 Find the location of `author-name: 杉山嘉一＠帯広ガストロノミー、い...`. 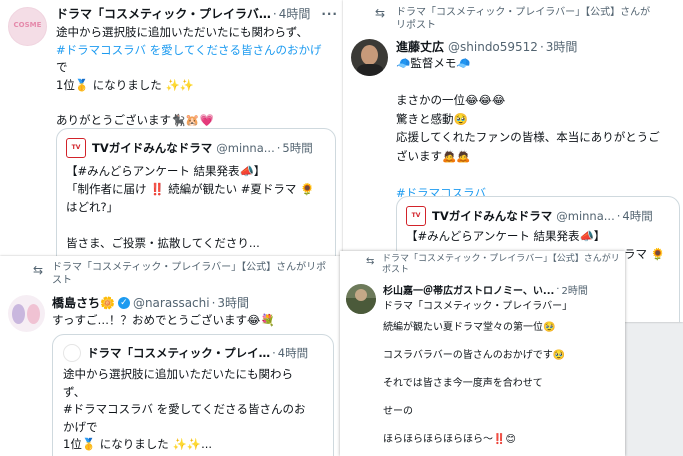

author-name: 杉山嘉一＠帯広ガストロノミー、い... is located at coordinates (468, 289).